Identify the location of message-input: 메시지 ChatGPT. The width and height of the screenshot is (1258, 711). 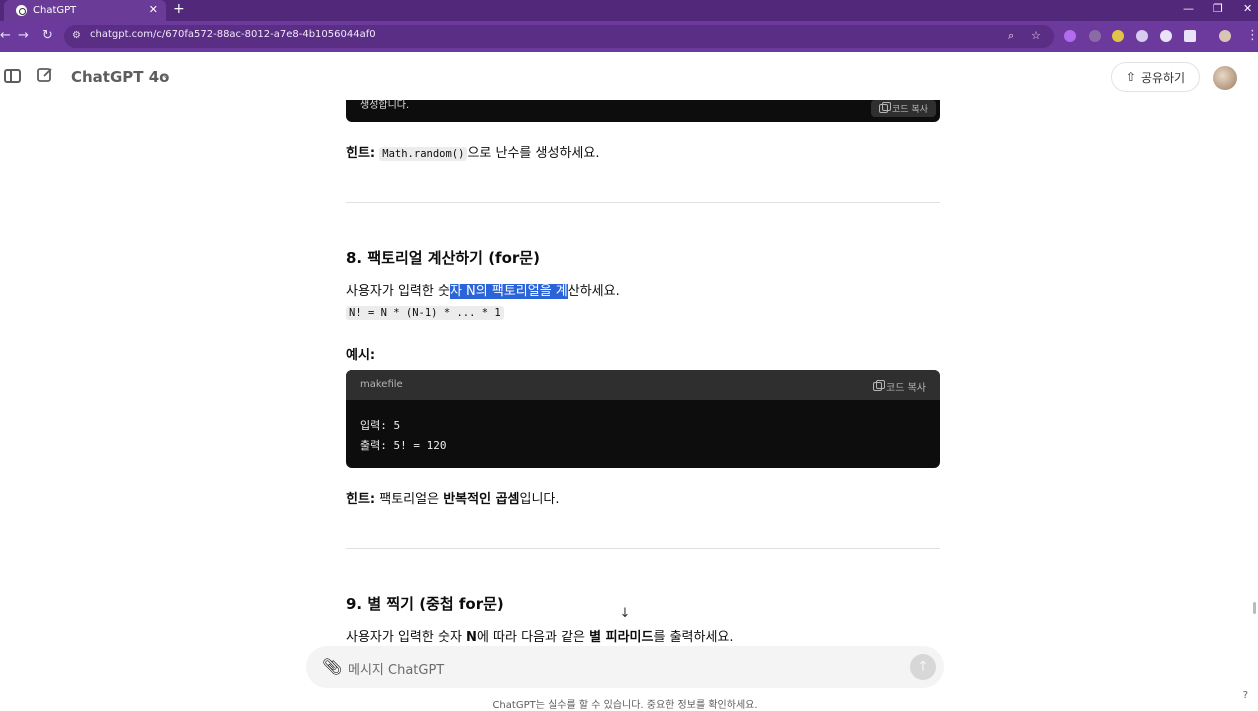
(396, 668).